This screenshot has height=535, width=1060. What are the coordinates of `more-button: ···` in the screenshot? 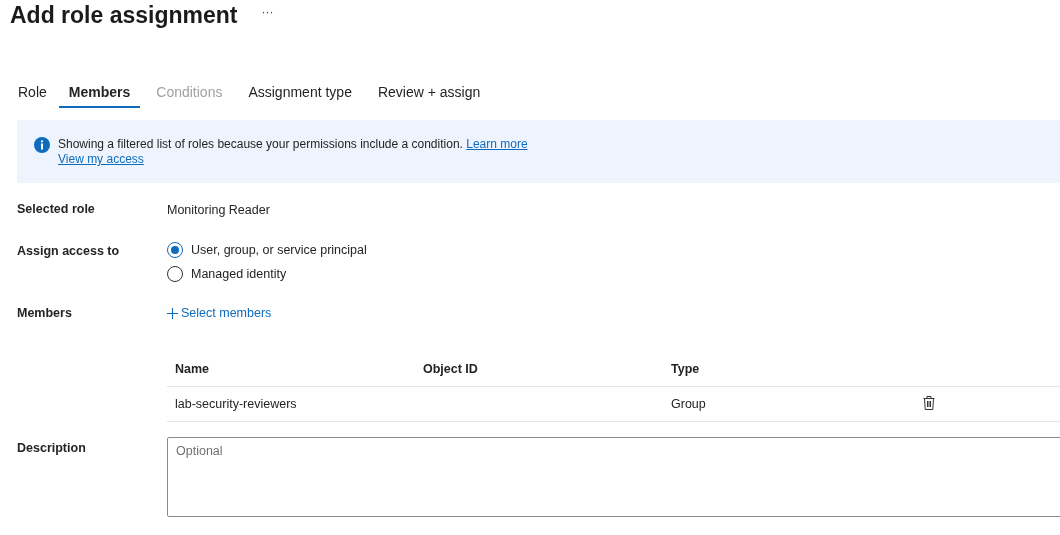 It's located at (267, 12).